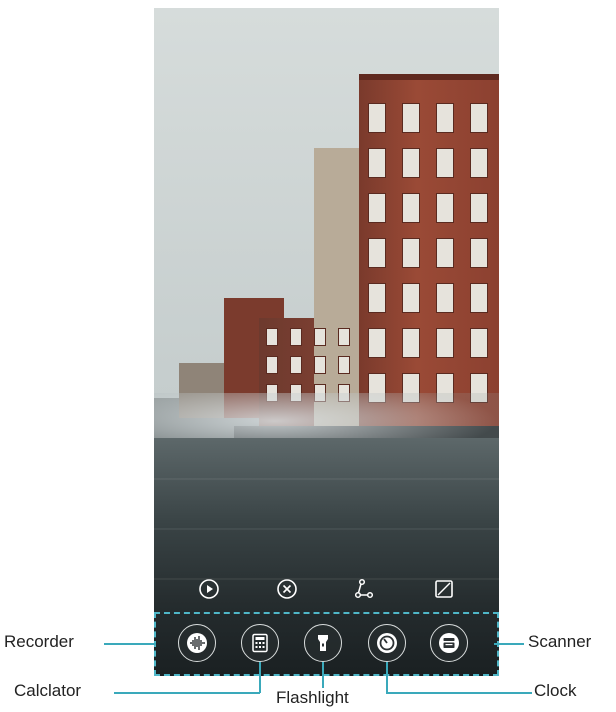 This screenshot has width=616, height=712. I want to click on recorder-leader-line, so click(130, 644).